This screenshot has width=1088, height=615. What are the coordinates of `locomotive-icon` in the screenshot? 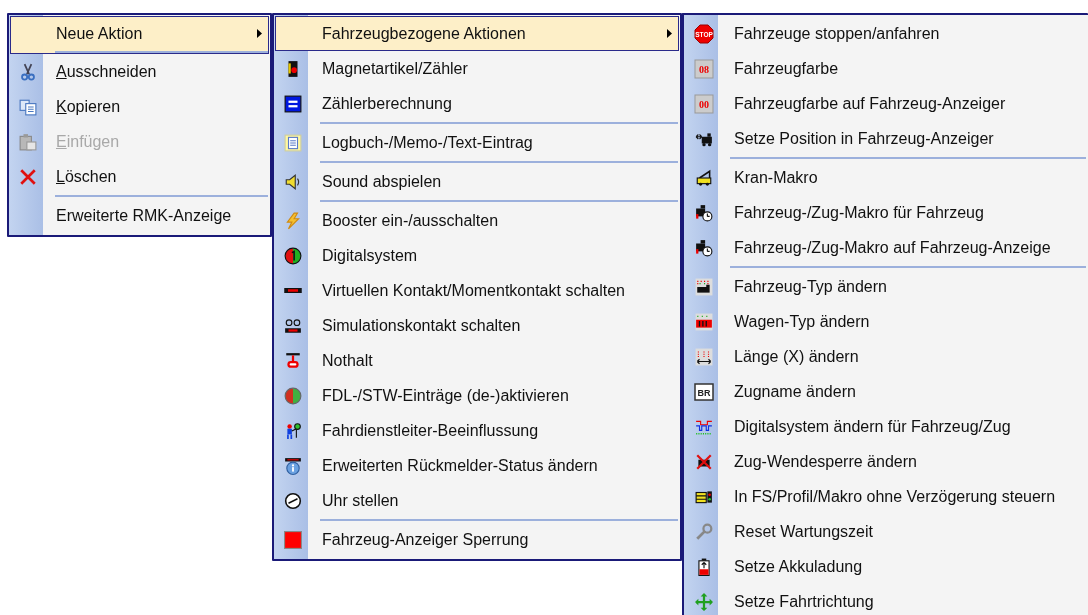 It's located at (704, 286).